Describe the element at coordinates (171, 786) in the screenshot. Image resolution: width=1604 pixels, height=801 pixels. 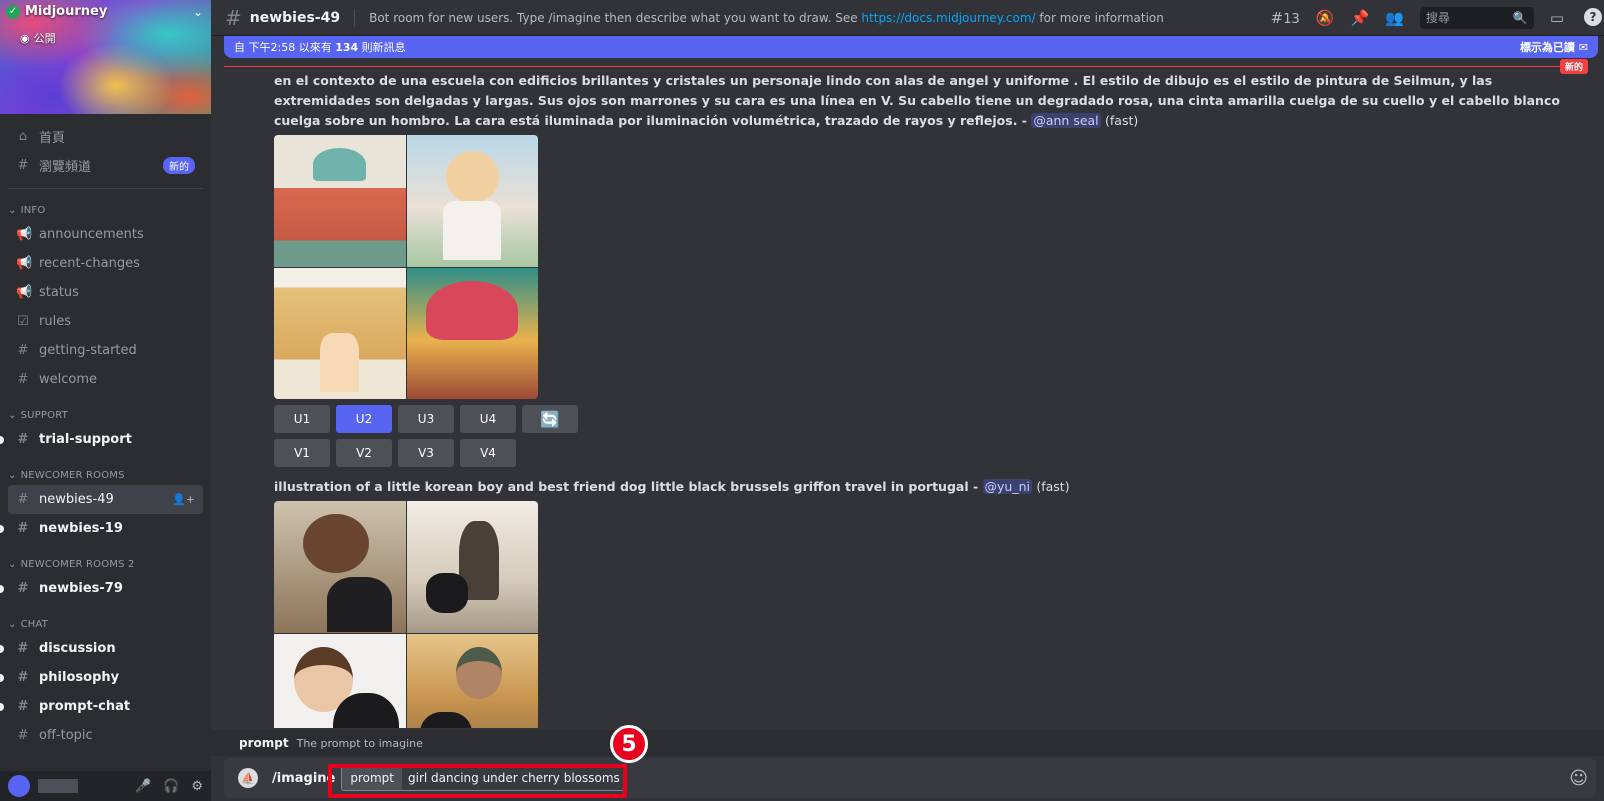
I see `headphones-icon: 🎧` at that location.